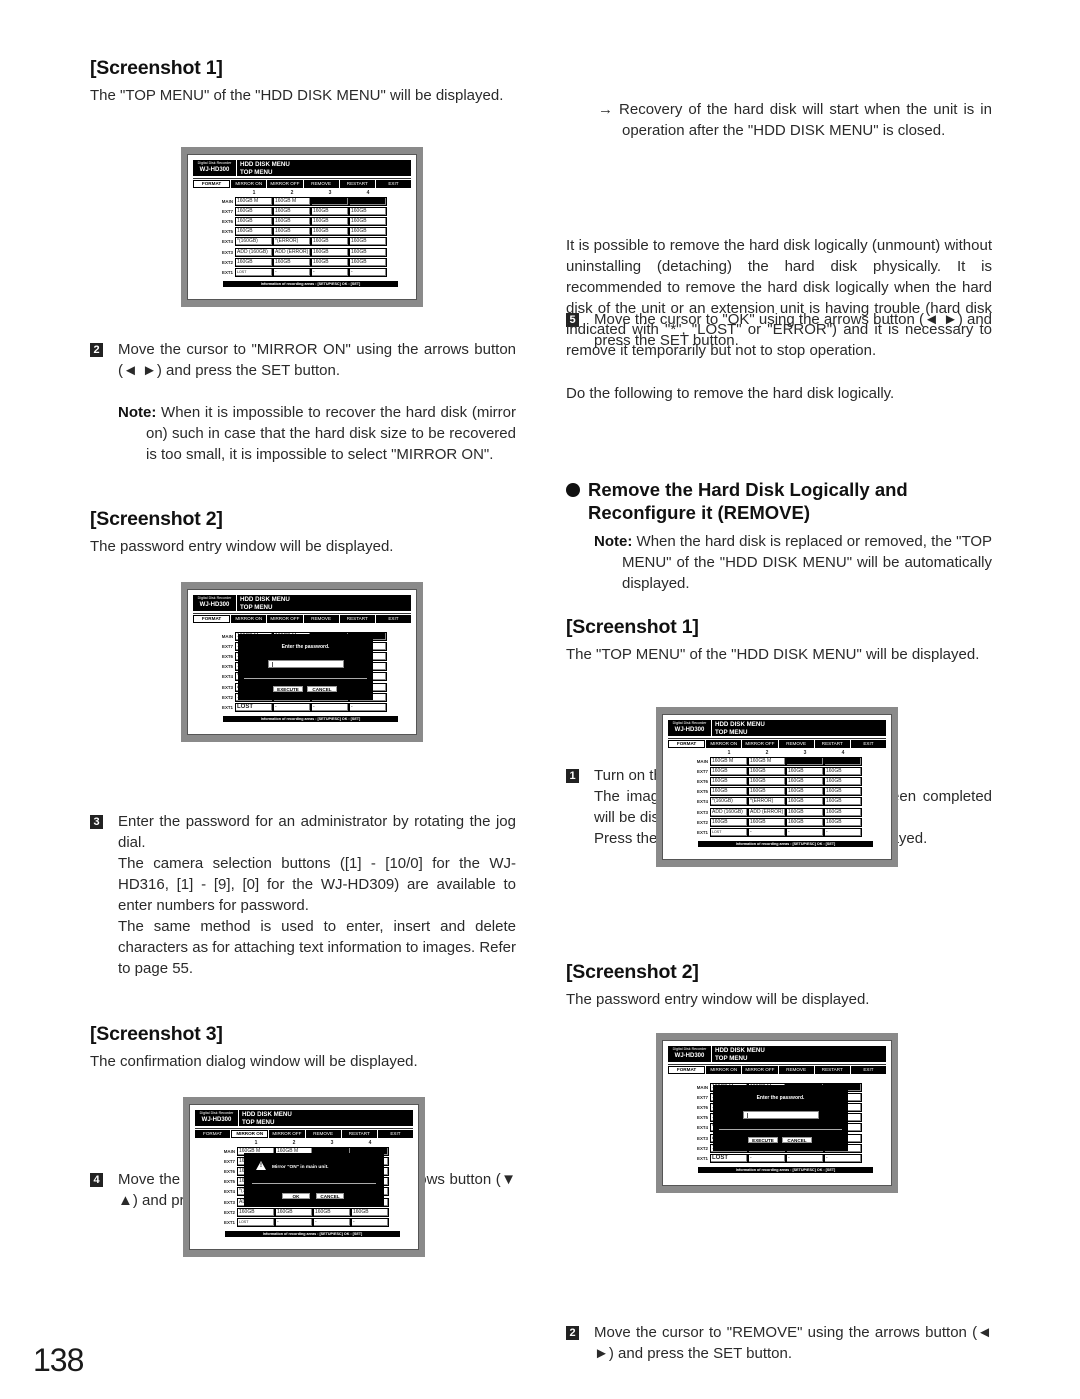  Describe the element at coordinates (288, 689) in the screenshot. I see `execute-button: EXECUTE` at that location.